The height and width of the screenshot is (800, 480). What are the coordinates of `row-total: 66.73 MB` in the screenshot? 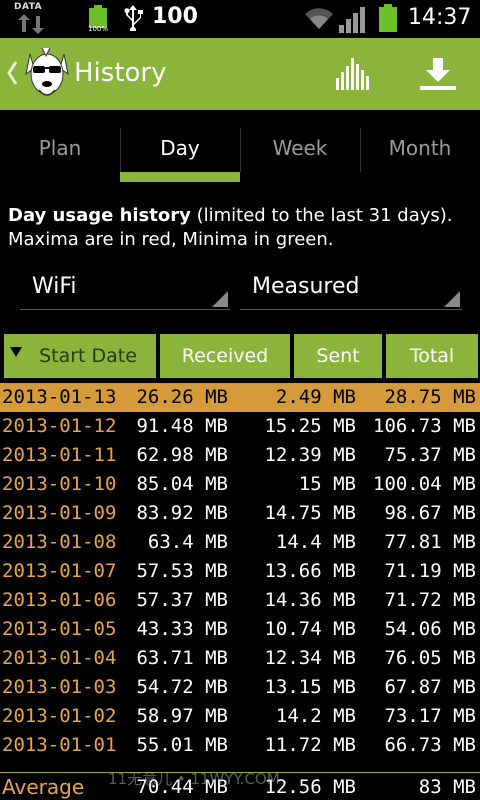 It's located at (430, 745).